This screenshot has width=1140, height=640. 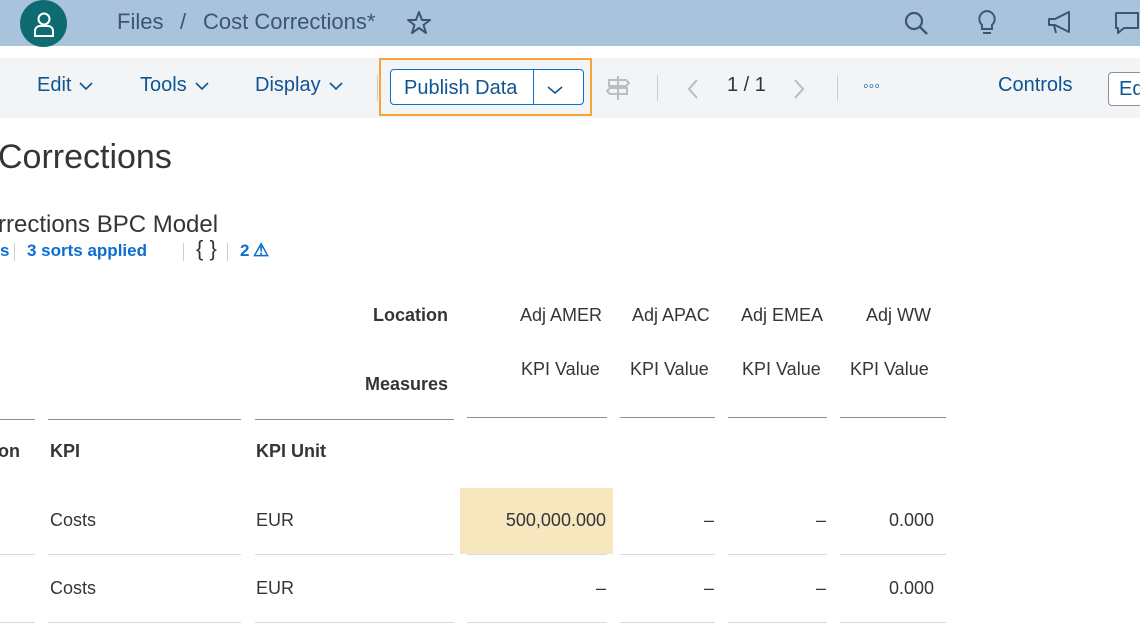 I want to click on row-header-kpi: KPI, so click(x=65, y=451).